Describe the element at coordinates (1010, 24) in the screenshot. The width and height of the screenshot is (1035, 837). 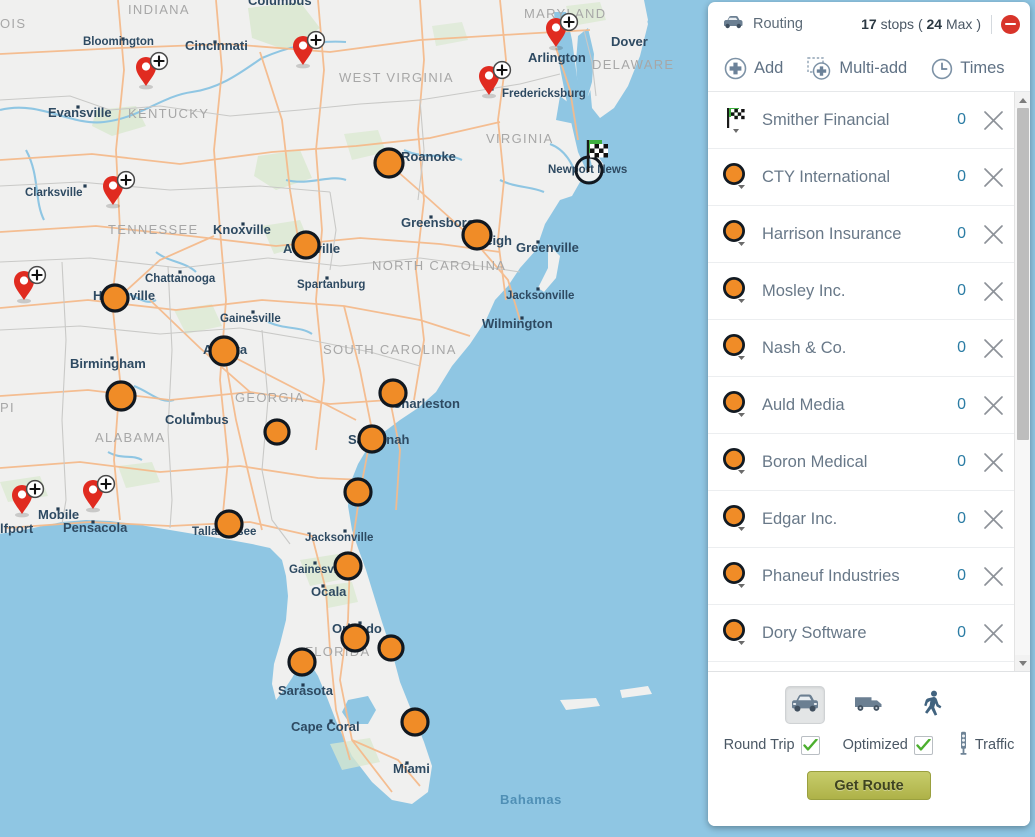
I see `clear-all-stops-button` at that location.